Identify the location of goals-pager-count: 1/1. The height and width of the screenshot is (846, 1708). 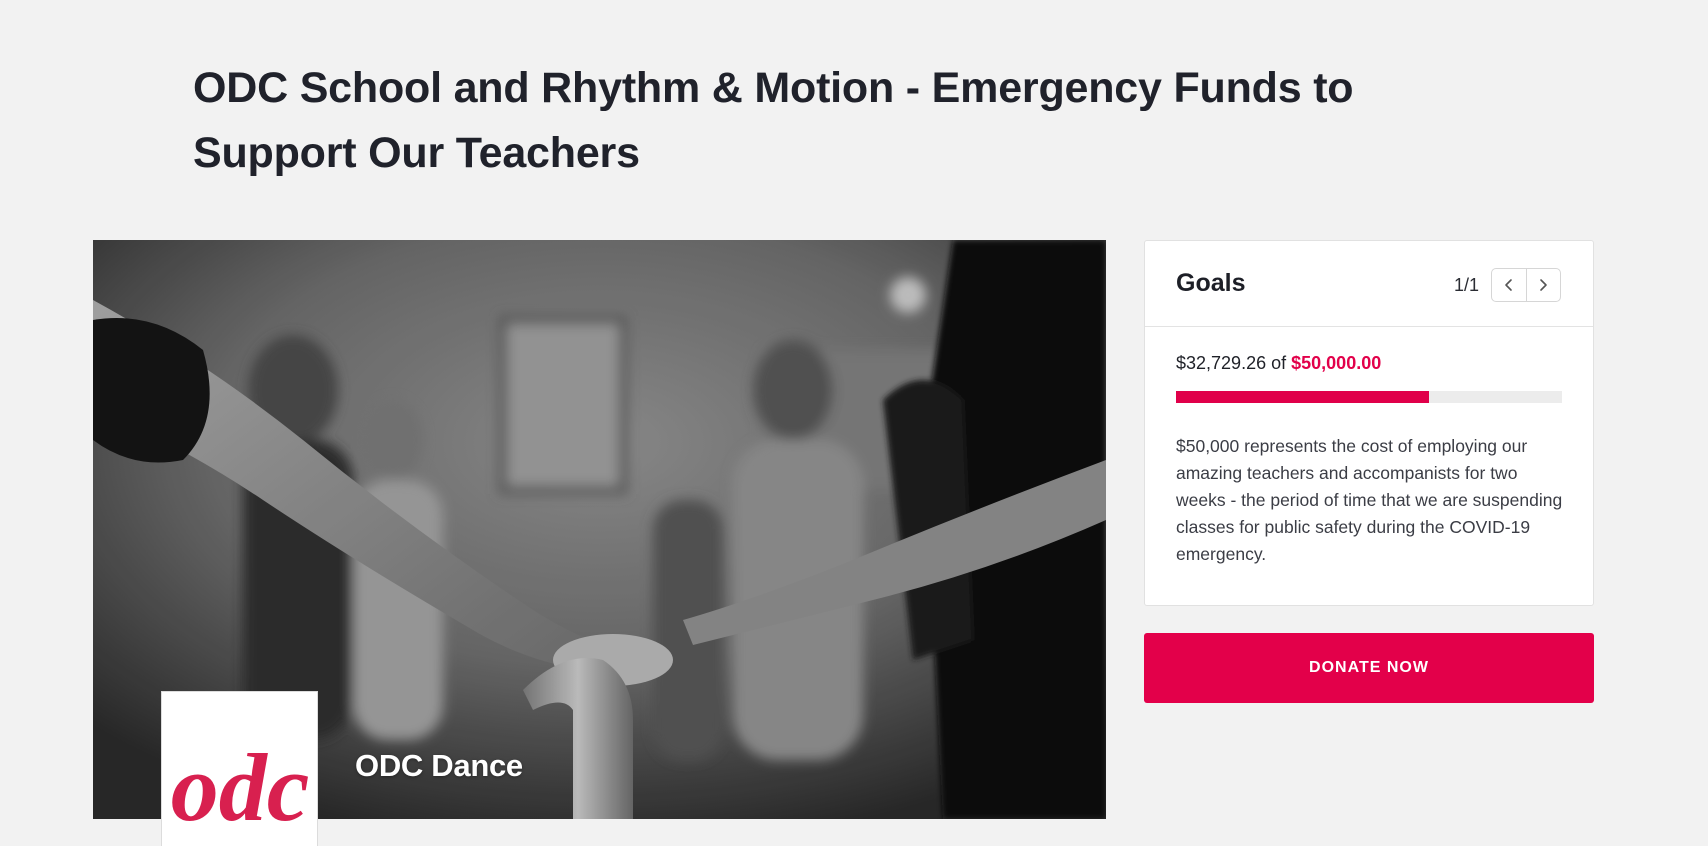
(1467, 285).